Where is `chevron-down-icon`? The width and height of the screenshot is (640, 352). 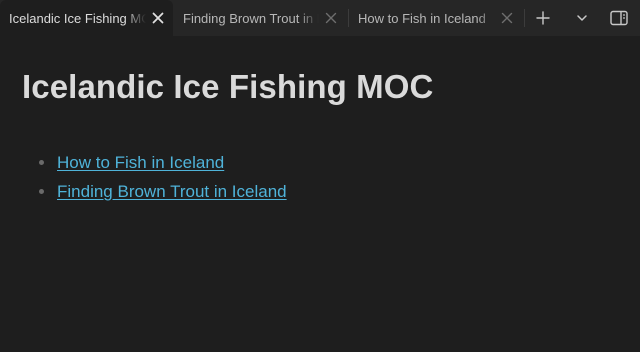
chevron-down-icon is located at coordinates (582, 18).